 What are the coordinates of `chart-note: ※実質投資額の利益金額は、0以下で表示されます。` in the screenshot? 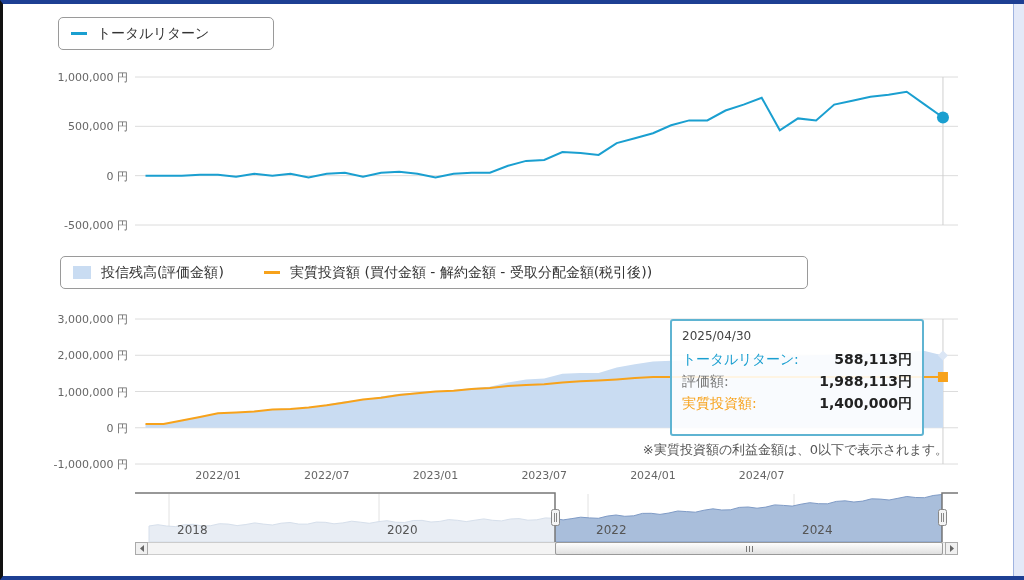 It's located at (795, 449).